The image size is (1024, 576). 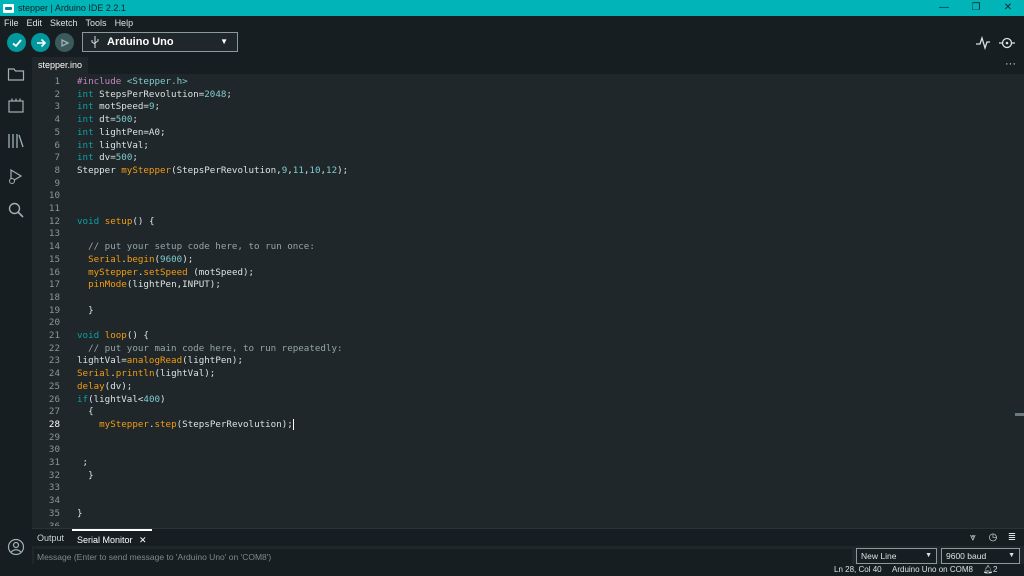 I want to click on menu-tools: Tools, so click(x=96, y=23).